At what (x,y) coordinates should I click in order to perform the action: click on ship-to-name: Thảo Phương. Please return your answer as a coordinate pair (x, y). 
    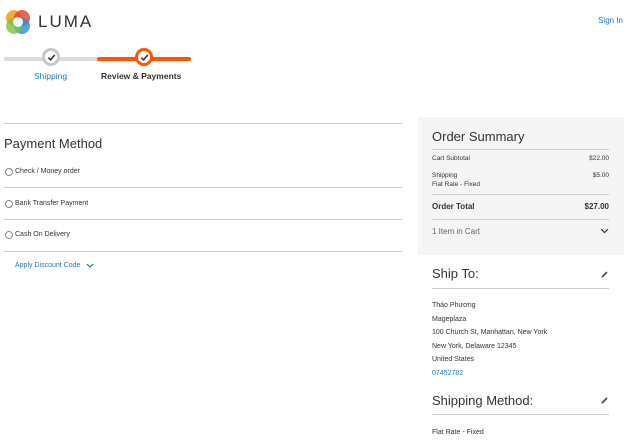
    Looking at the image, I should click on (454, 305).